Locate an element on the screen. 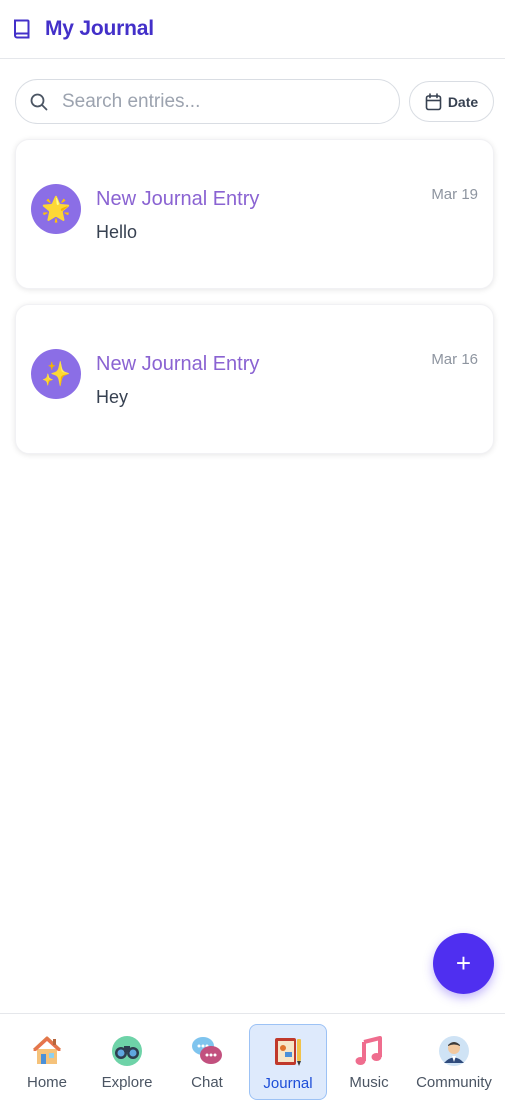 The width and height of the screenshot is (505, 1102). nav-label: Home is located at coordinates (46, 1082).